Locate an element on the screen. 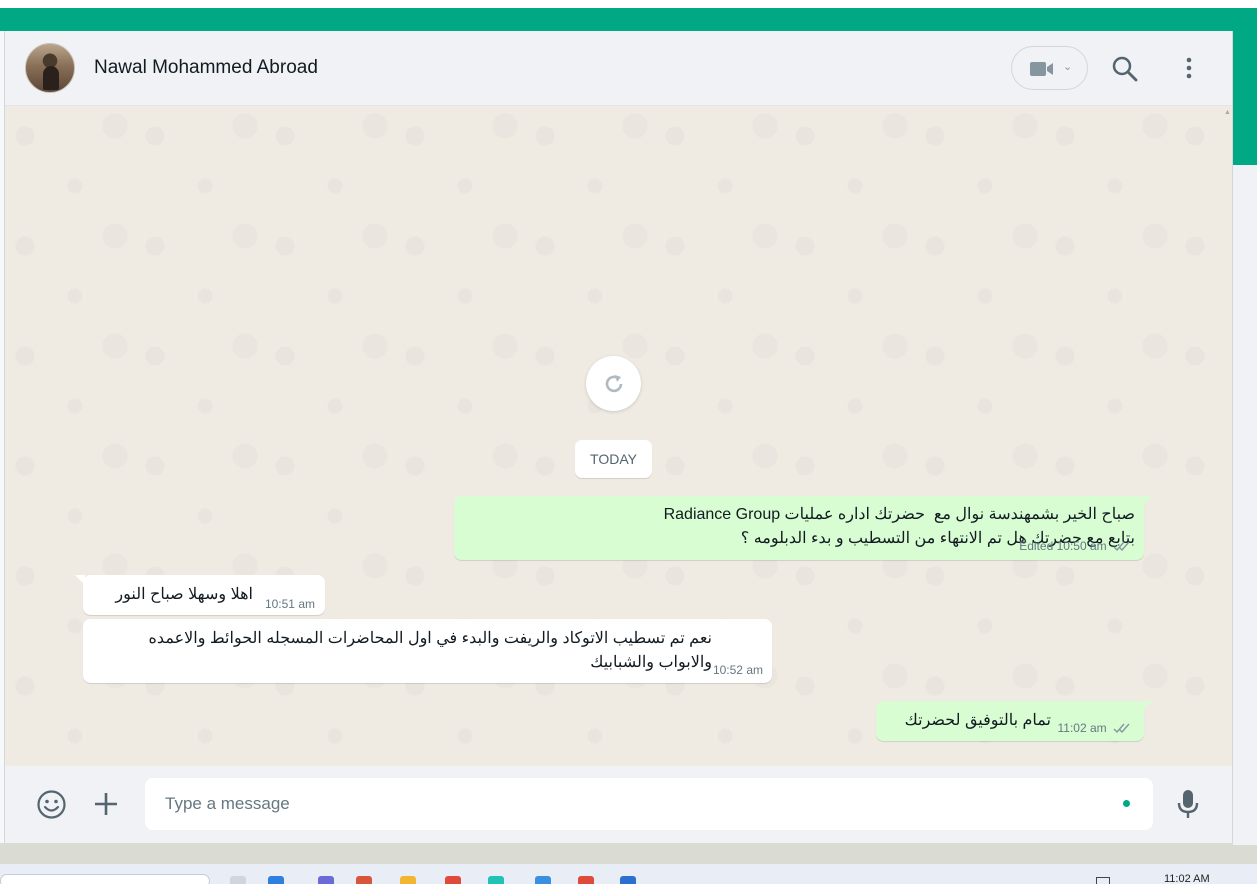  message-meta: Edited 10:50 am is located at coordinates (1075, 546).